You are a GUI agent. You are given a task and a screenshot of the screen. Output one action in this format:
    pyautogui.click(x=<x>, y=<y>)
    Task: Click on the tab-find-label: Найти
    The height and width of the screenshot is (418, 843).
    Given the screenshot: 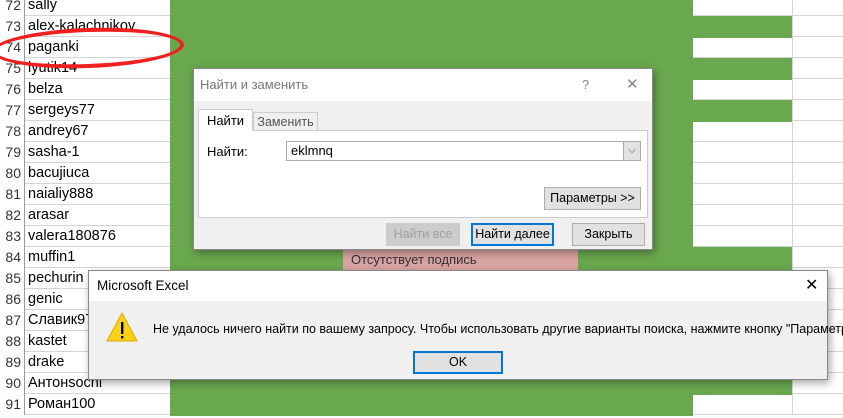 What is the action you would take?
    pyautogui.click(x=225, y=120)
    